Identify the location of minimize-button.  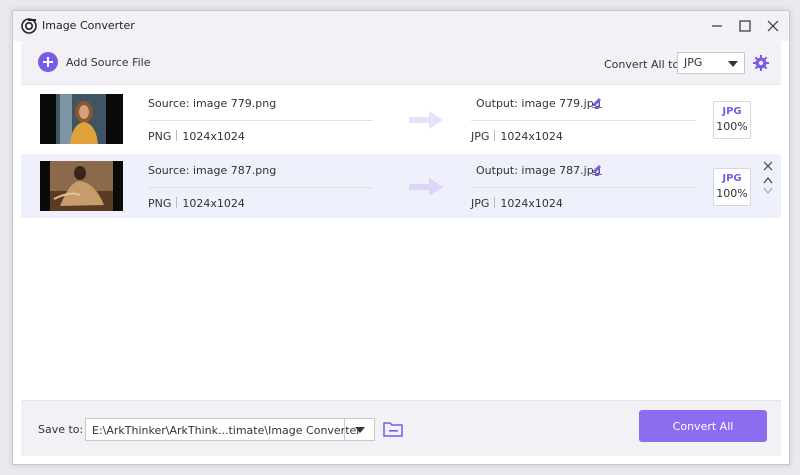
(717, 26).